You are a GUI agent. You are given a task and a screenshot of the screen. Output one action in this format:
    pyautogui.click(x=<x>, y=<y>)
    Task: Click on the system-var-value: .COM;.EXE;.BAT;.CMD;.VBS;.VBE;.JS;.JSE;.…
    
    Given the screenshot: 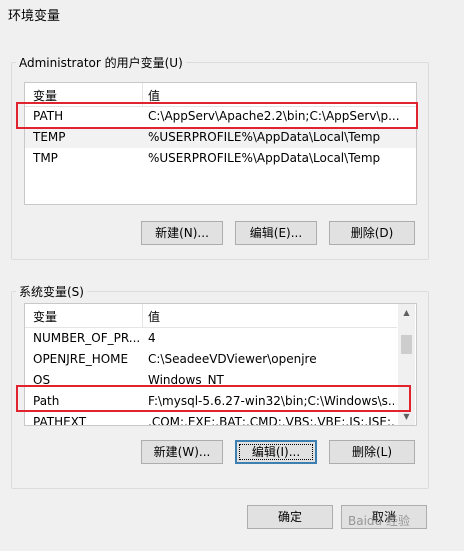 What is the action you would take?
    pyautogui.click(x=271, y=420)
    